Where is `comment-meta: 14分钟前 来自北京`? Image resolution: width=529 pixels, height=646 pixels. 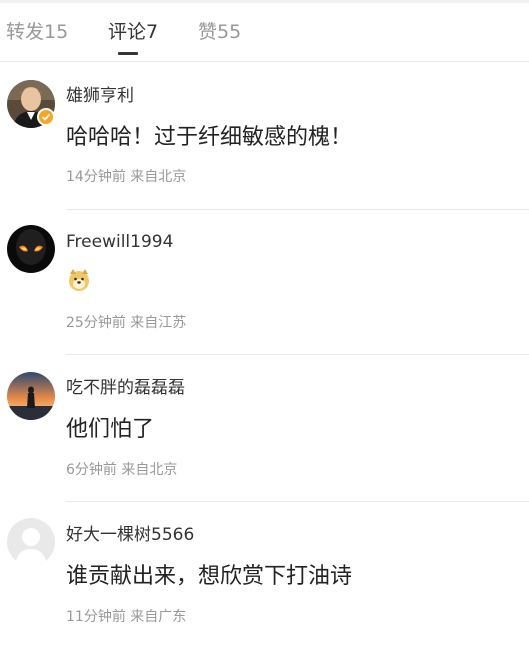
comment-meta: 14分钟前 来自北京 is located at coordinates (126, 177).